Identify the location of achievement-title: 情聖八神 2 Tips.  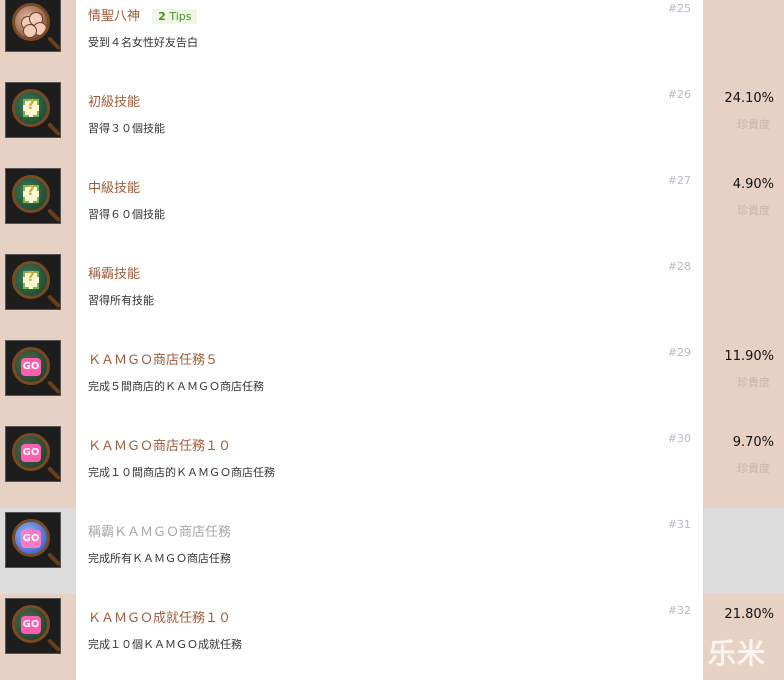
(143, 14).